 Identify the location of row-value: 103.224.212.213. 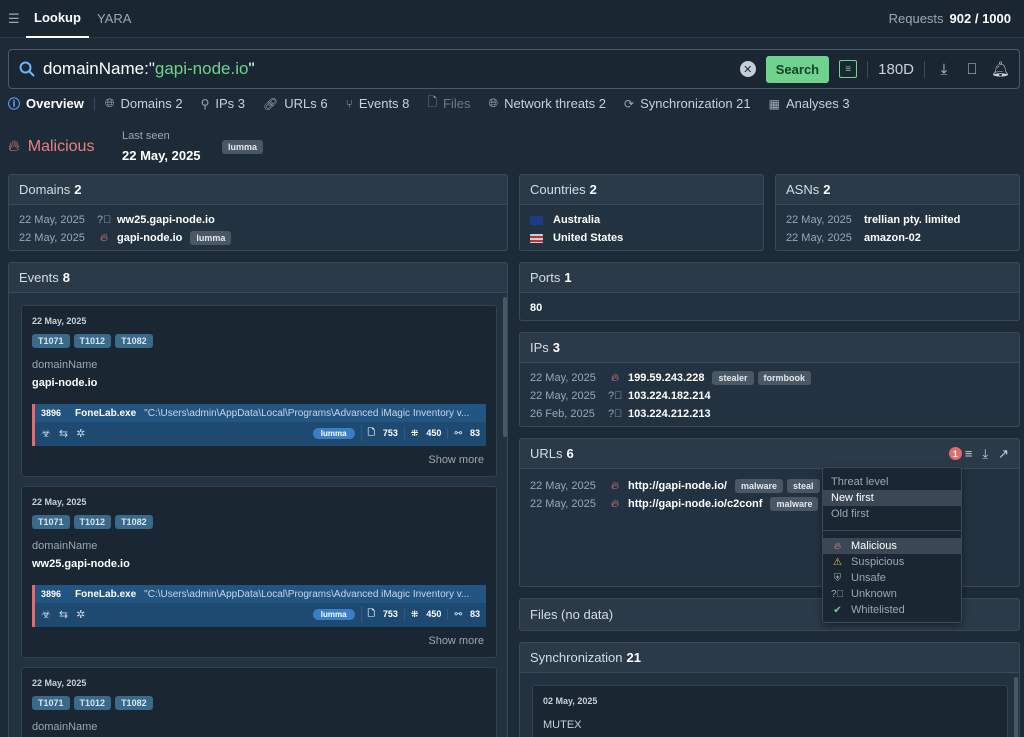
(669, 414).